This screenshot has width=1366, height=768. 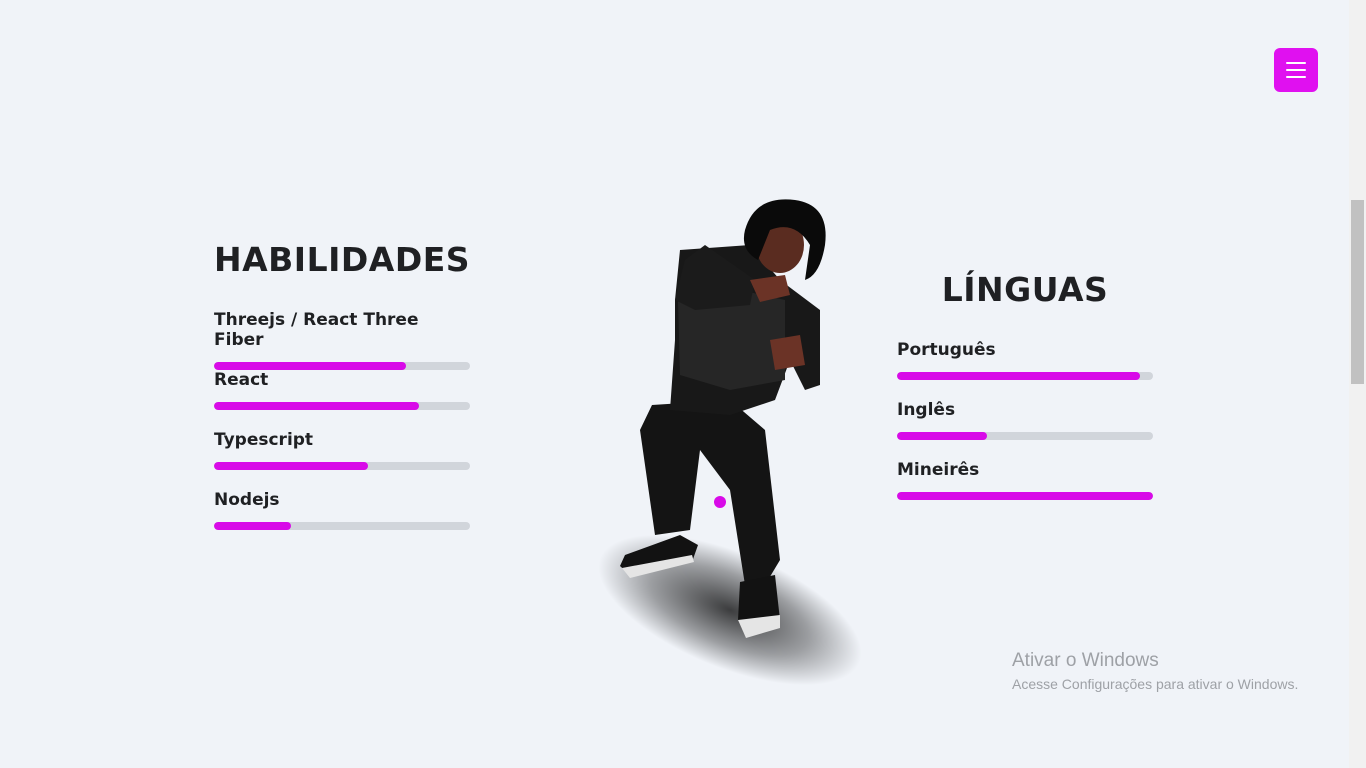 What do you see at coordinates (1025, 420) in the screenshot?
I see `language-item: Inglês` at bounding box center [1025, 420].